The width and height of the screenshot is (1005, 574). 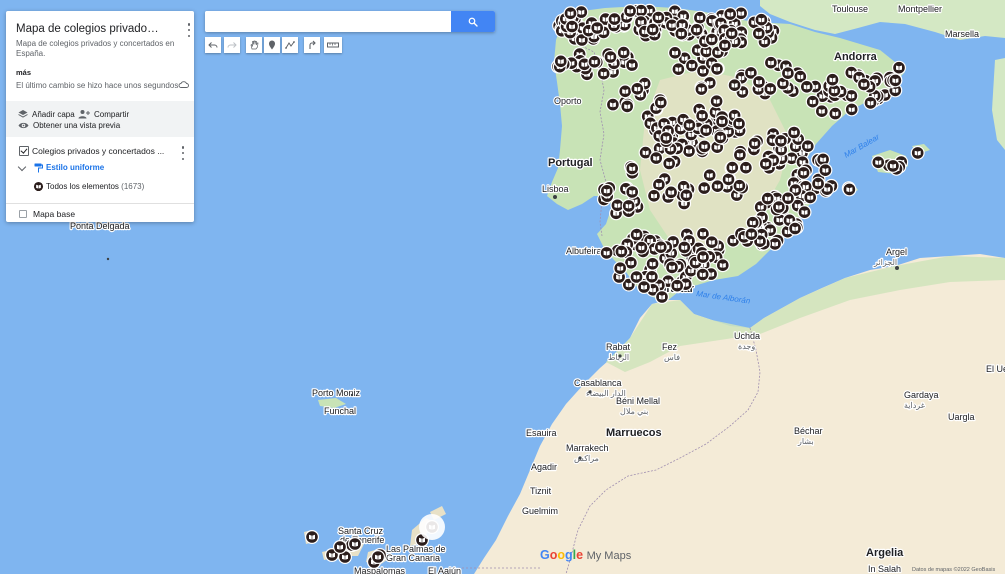 I want to click on add-layer-button: Añadir capa, so click(x=46, y=114).